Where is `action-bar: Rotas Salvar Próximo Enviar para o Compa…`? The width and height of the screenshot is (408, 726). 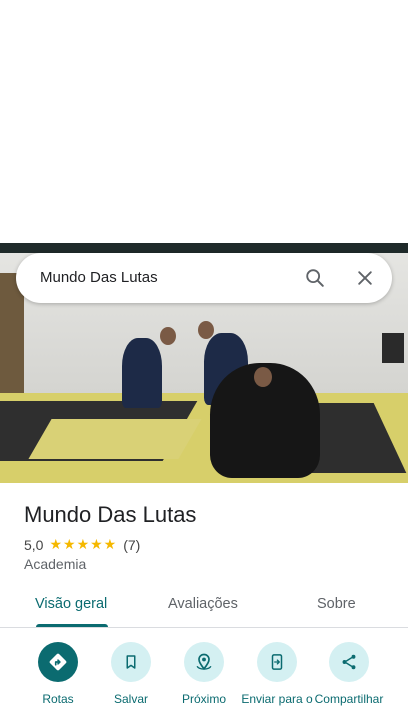 action-bar: Rotas Salvar Próximo Enviar para o Compa… is located at coordinates (204, 683).